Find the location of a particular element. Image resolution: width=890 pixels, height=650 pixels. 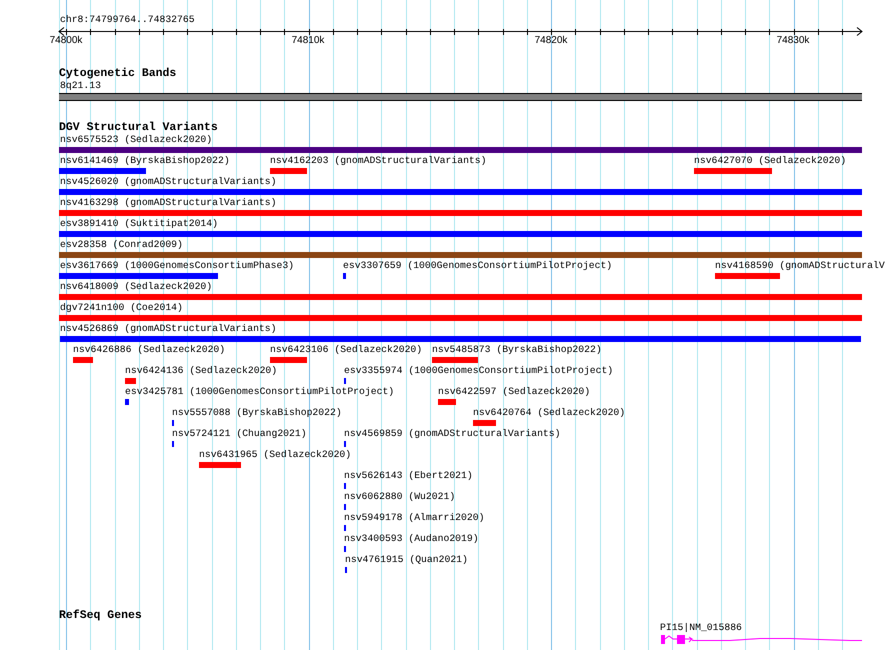

variant-label: nsv6575523 (Sedlazeck2020) is located at coordinates (136, 139).